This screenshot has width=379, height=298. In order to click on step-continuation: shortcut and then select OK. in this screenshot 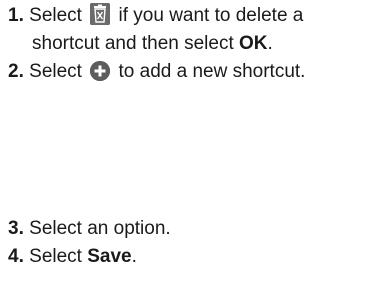, I will do `click(191, 44)`.